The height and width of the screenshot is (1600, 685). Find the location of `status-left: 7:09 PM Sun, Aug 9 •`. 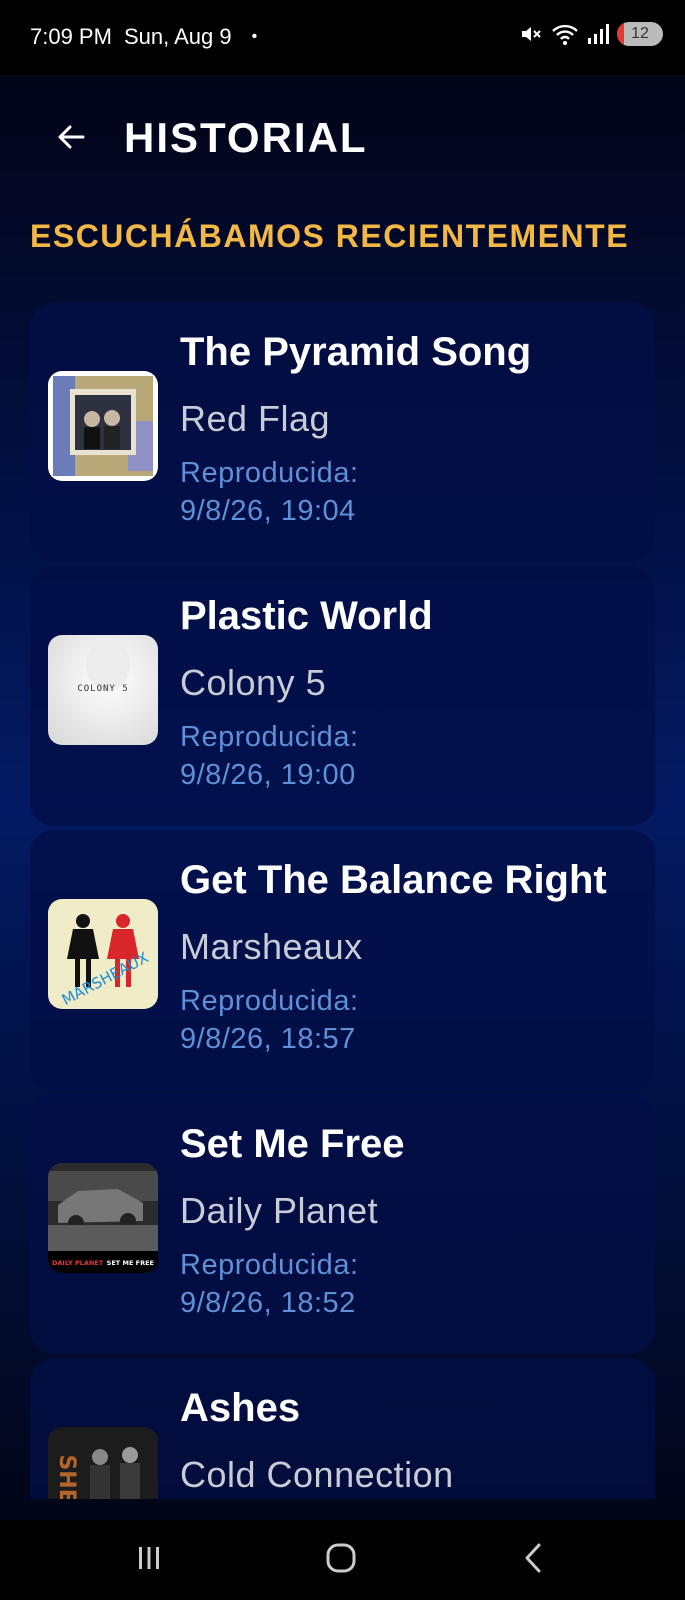

status-left: 7:09 PM Sun, Aug 9 • is located at coordinates (143, 37).